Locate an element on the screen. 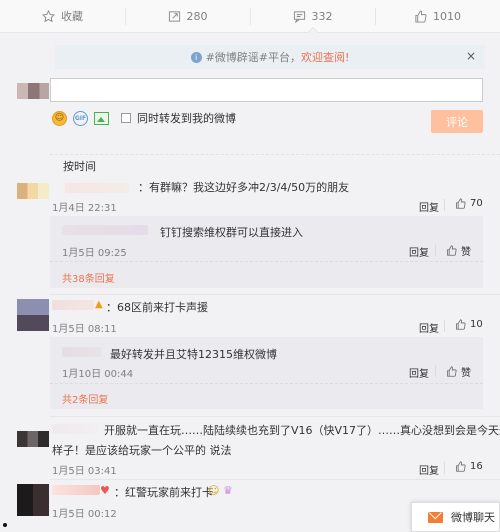 The height and width of the screenshot is (532, 500). rumor-notice: i #微博辟谣#平台， 欢迎查阅! × is located at coordinates (270, 57).